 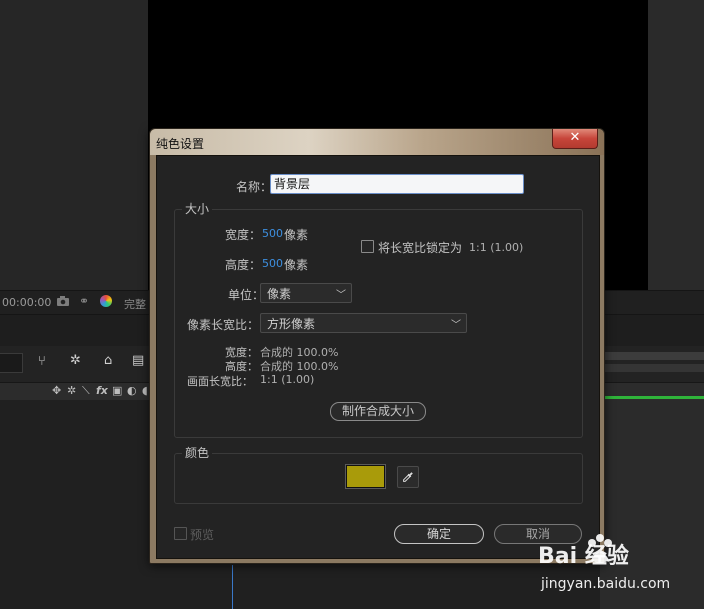 What do you see at coordinates (287, 379) in the screenshot?
I see `frame-aspect-ratio-value: 1:1 (1.00)` at bounding box center [287, 379].